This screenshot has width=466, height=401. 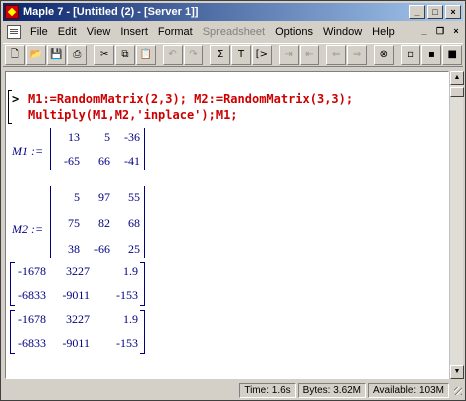 What do you see at coordinates (294, 32) in the screenshot?
I see `menu-options: Options` at bounding box center [294, 32].